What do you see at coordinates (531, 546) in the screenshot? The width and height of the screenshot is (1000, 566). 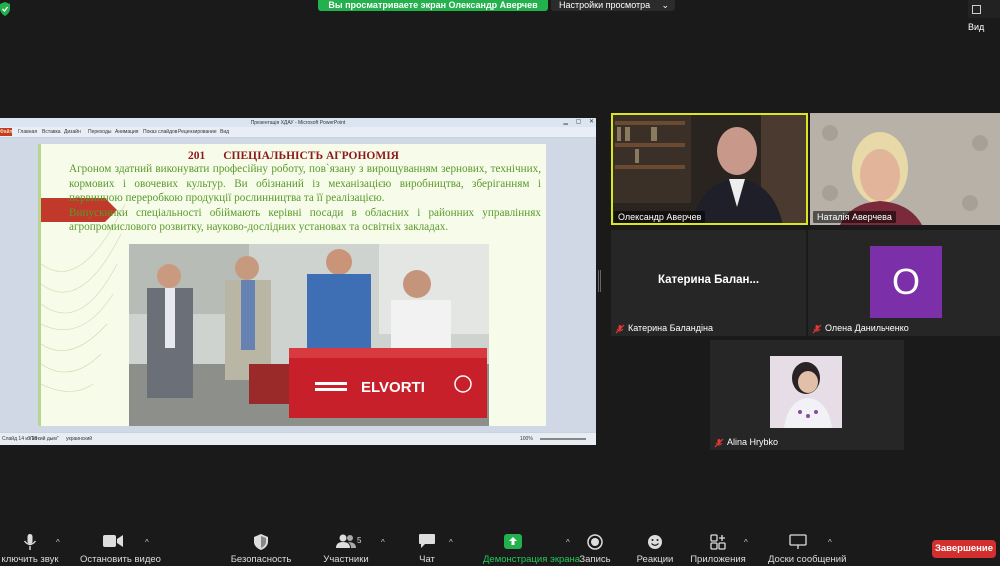 I see `share-screen-button: Демонстрация экрана` at bounding box center [531, 546].